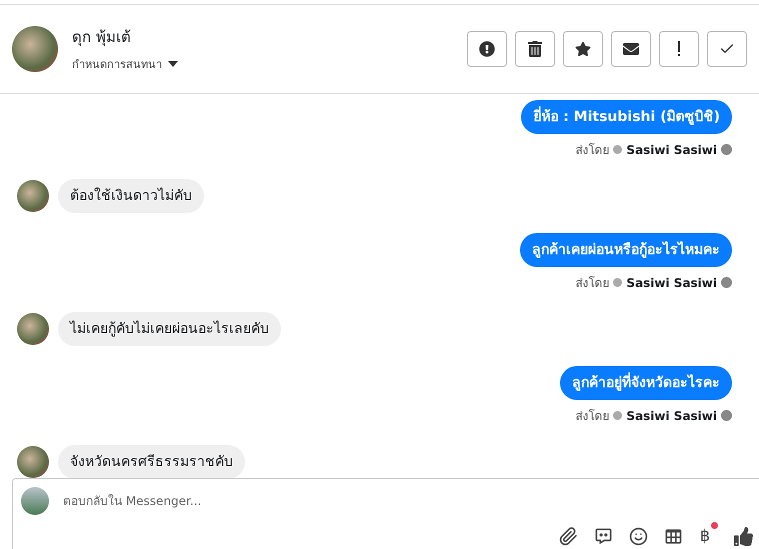  Describe the element at coordinates (117, 64) in the screenshot. I see `conversation-settings-label: กำหนดการสนทนา` at that location.